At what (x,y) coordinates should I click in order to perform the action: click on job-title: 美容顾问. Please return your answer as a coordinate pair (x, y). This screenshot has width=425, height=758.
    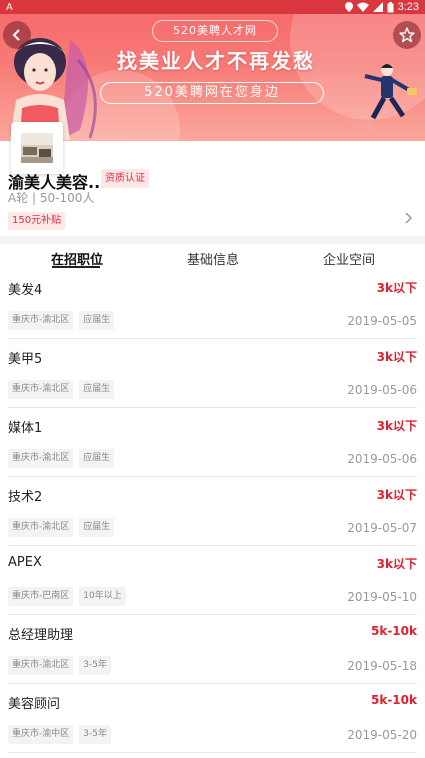
    Looking at the image, I should click on (34, 704).